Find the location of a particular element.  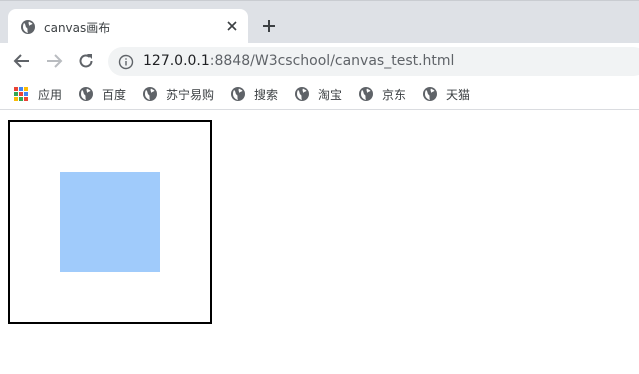

reload-icon is located at coordinates (86, 61).